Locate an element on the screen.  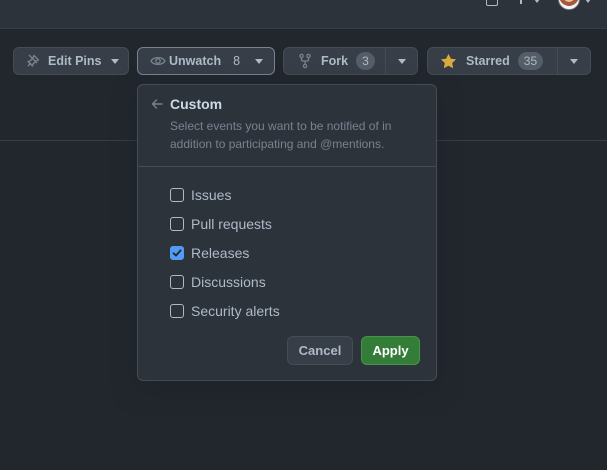
fork-label: Fork is located at coordinates (335, 61).